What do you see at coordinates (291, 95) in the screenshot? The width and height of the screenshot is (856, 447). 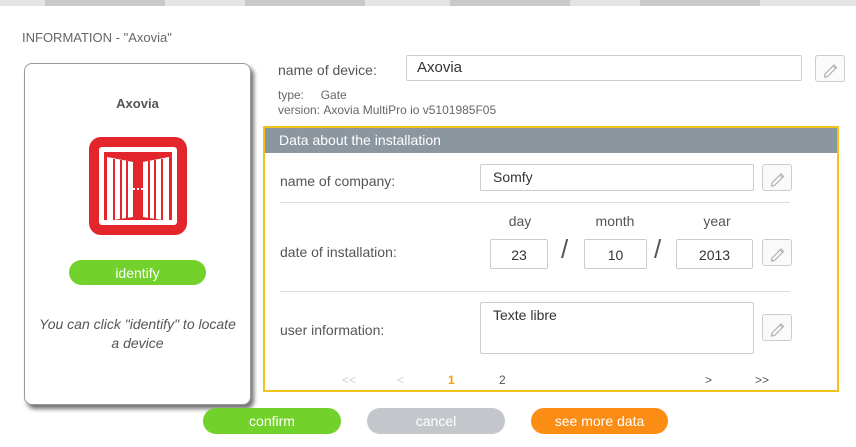 I see `device-type-label: type:` at bounding box center [291, 95].